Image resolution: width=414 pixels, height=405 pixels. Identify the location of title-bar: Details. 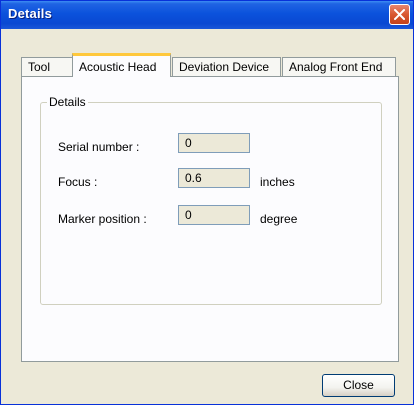
(207, 15).